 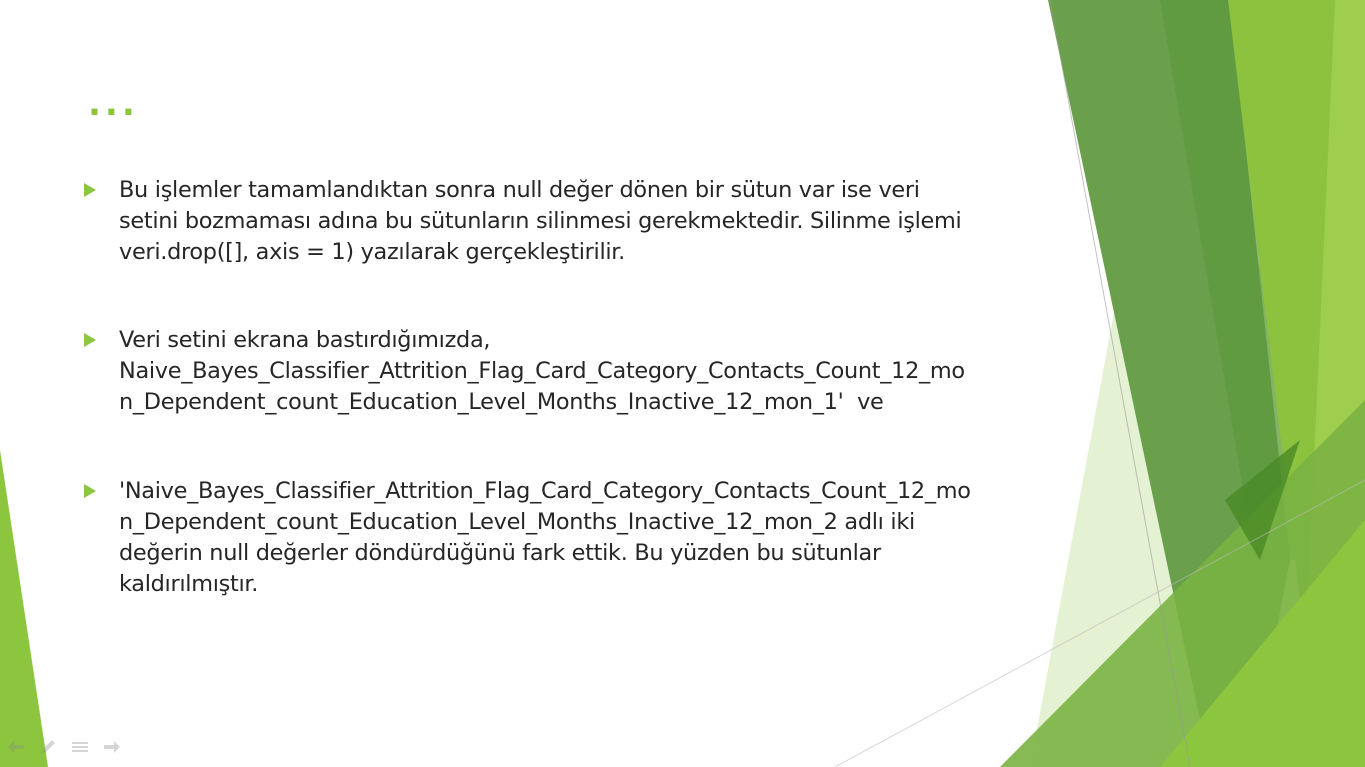 What do you see at coordinates (64, 747) in the screenshot?
I see `slideshow-nav` at bounding box center [64, 747].